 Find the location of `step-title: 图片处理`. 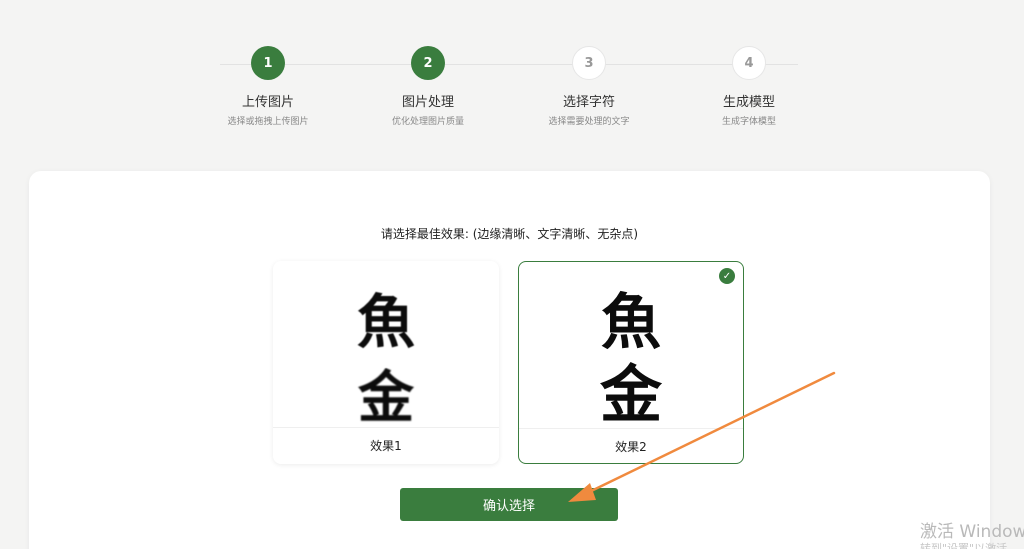

step-title: 图片处理 is located at coordinates (427, 102).